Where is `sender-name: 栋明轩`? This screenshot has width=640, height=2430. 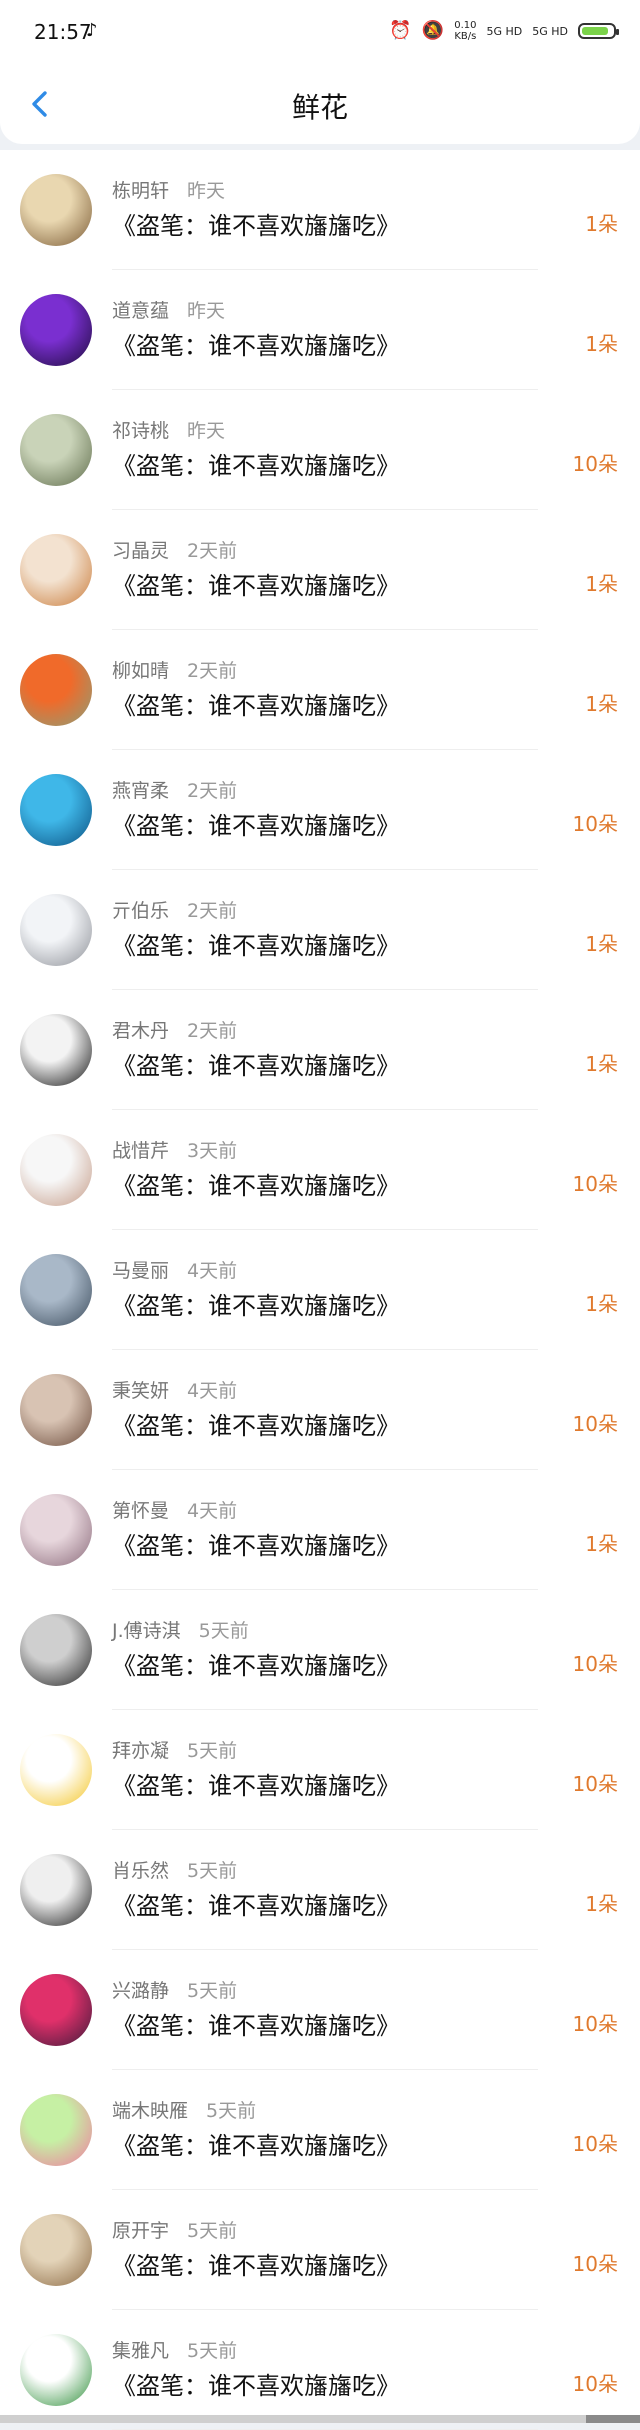 sender-name: 栋明轩 is located at coordinates (140, 191).